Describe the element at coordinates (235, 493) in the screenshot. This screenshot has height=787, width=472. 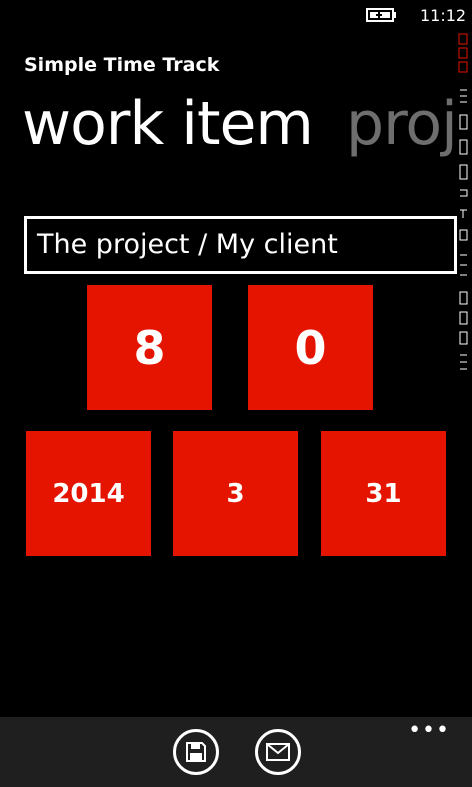
I see `month-tile: 3` at that location.